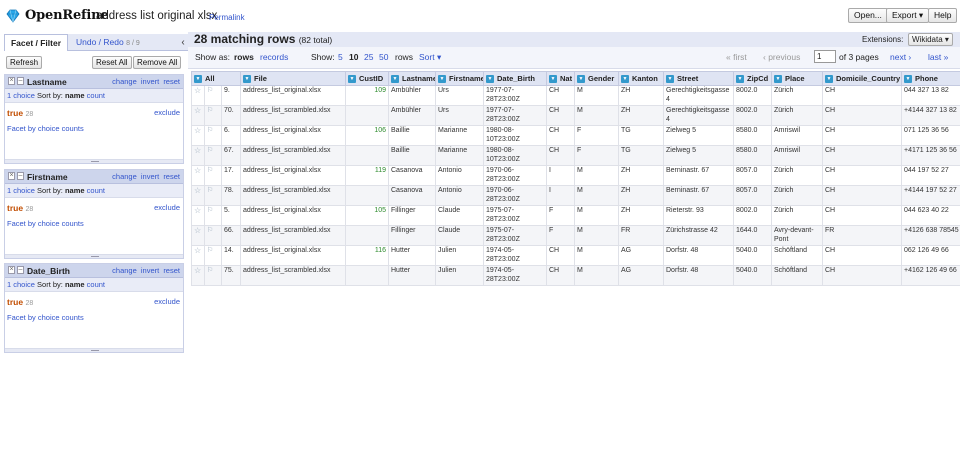 Image resolution: width=960 pixels, height=451 pixels. I want to click on table-cell: 1970-06-28T23:00Z, so click(515, 175).